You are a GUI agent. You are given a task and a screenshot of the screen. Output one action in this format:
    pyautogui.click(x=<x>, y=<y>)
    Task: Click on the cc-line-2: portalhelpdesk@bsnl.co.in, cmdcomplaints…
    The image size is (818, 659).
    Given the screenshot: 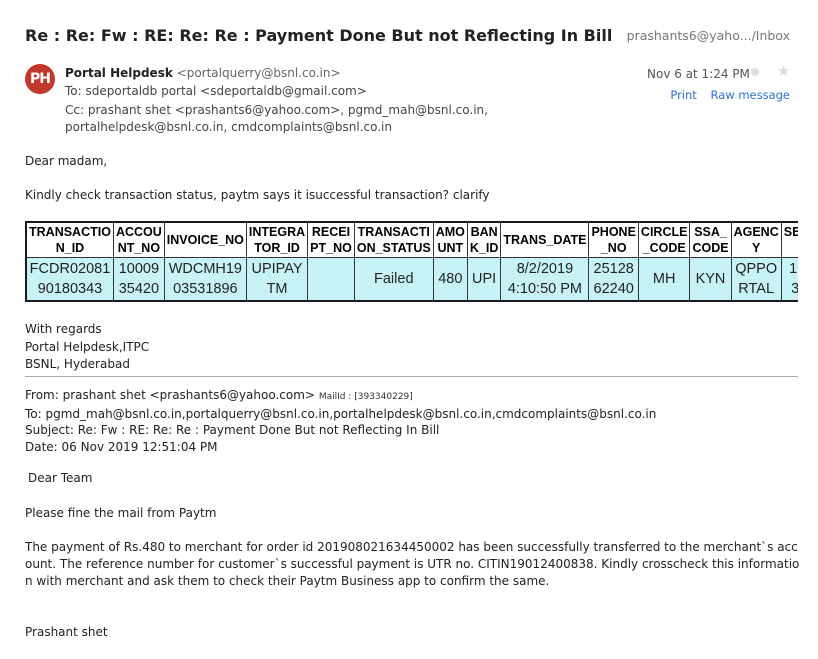 What is the action you would take?
    pyautogui.click(x=228, y=127)
    